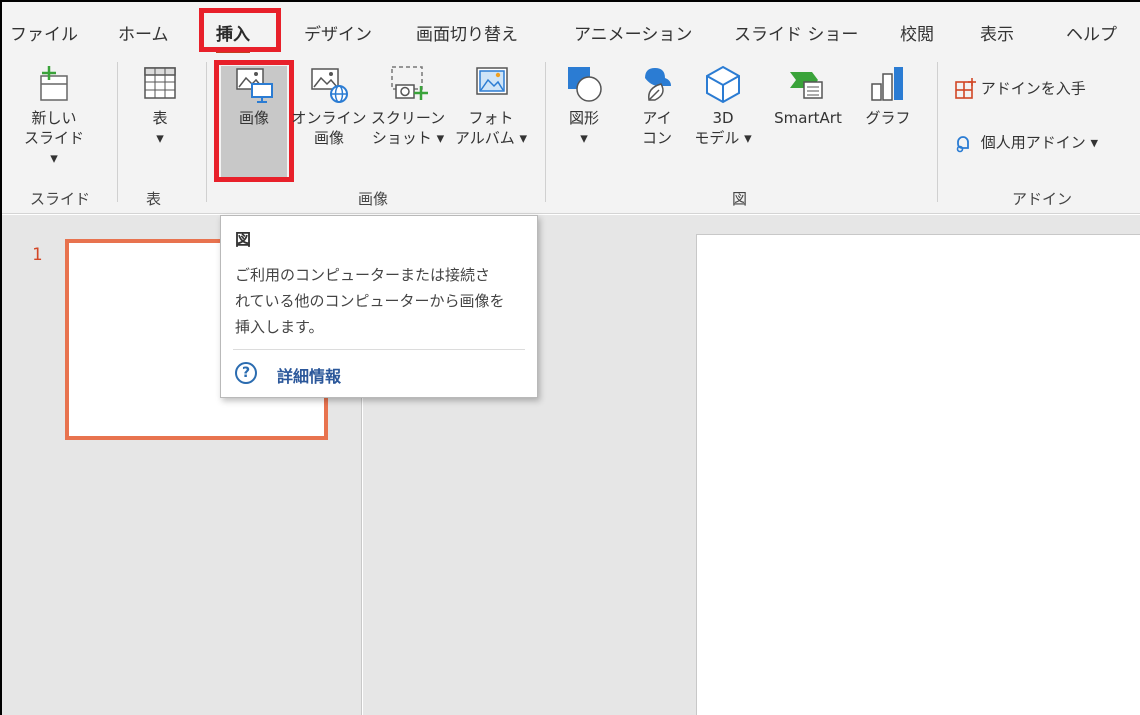 The width and height of the screenshot is (1140, 715). What do you see at coordinates (583, 118) in the screenshot?
I see `shapes-label: 図形` at bounding box center [583, 118].